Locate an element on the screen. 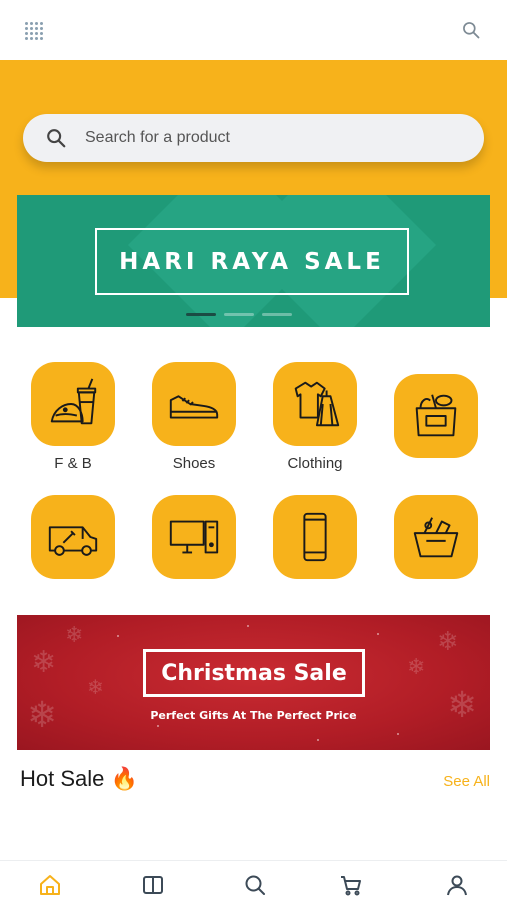  book-icon is located at coordinates (153, 885).